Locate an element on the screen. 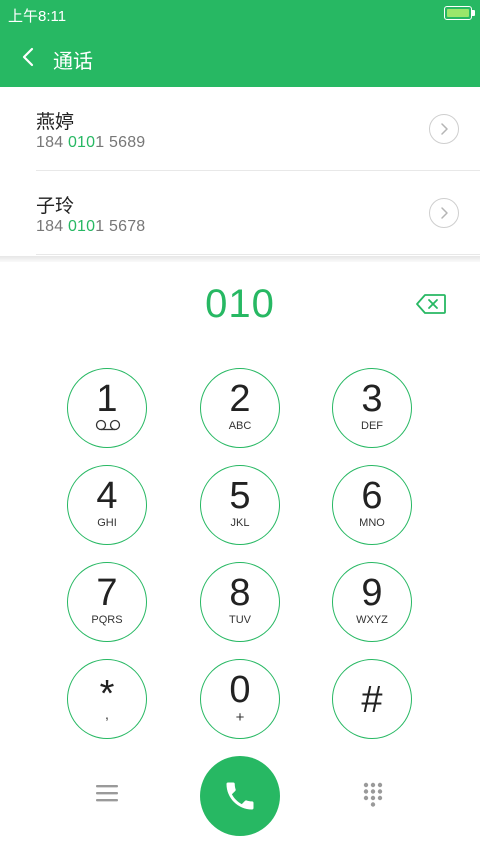 The image size is (480, 853). key-digit: 8 is located at coordinates (240, 593).